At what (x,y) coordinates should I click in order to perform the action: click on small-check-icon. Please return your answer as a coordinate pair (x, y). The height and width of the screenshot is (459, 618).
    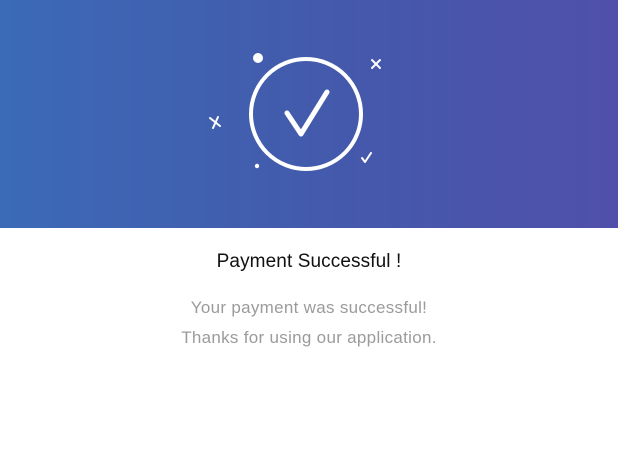
    Looking at the image, I should click on (366, 157).